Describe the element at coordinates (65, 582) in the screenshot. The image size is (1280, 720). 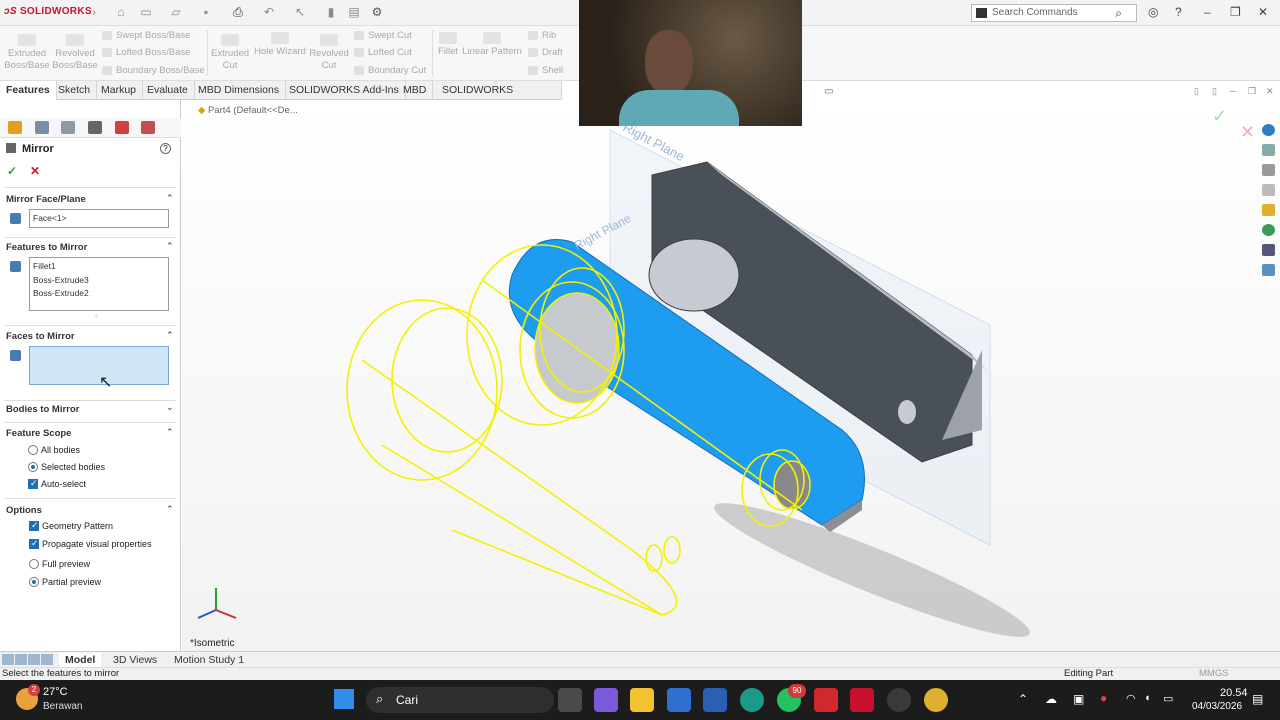
I see `partial-preview-radio: Partial preview` at that location.